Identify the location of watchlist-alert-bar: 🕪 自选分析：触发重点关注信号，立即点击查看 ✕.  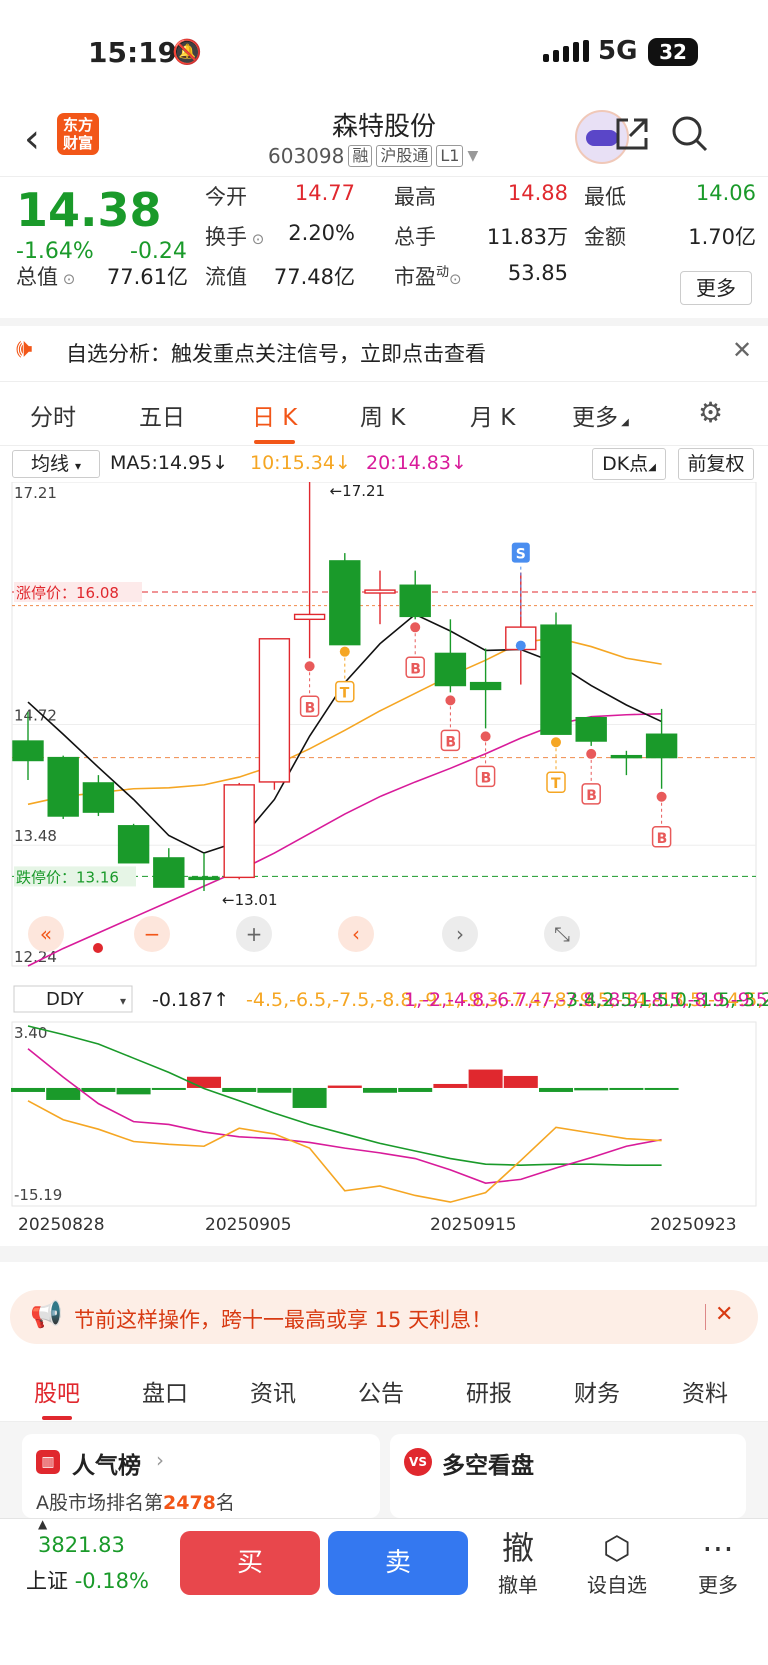
(384, 350).